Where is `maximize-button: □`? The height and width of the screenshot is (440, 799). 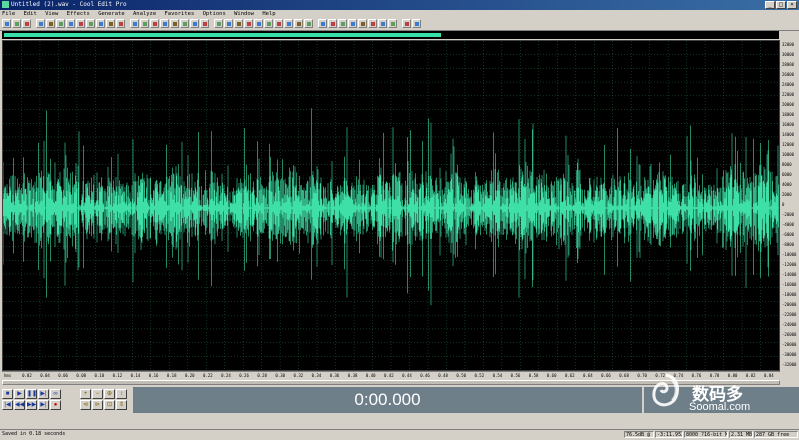
maximize-button: □ is located at coordinates (781, 5).